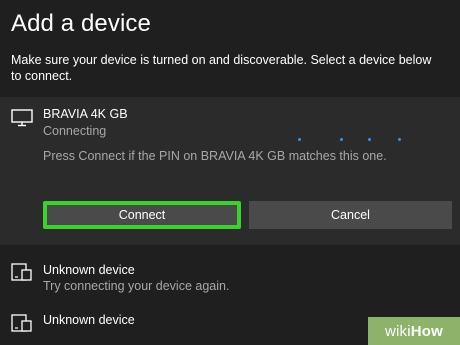 The height and width of the screenshot is (345, 460). What do you see at coordinates (142, 215) in the screenshot?
I see `connect-button: Connect` at bounding box center [142, 215].